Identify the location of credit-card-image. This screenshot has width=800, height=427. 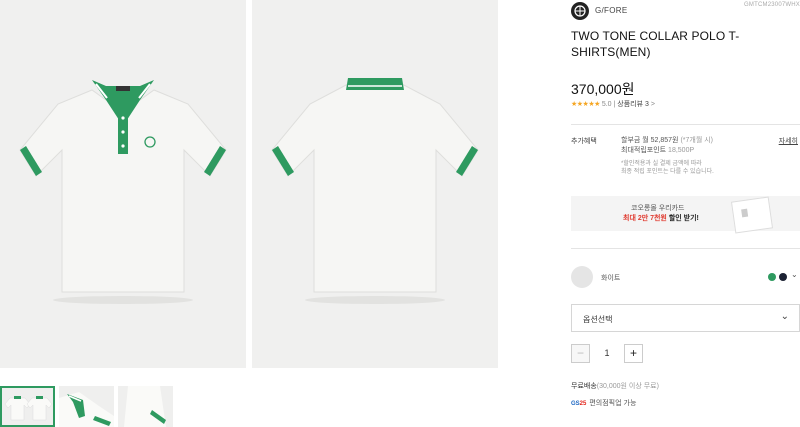
(752, 215).